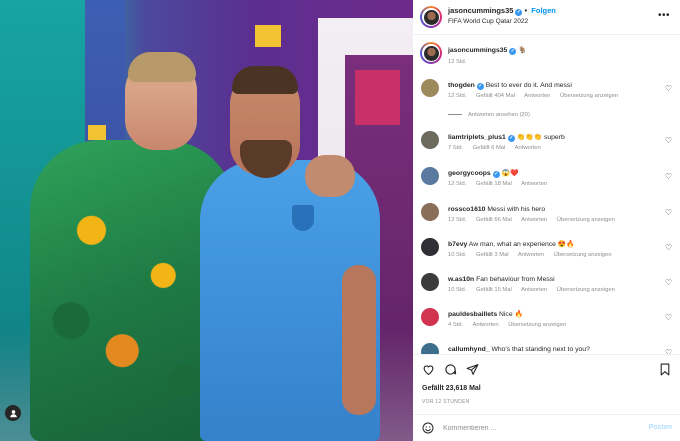  I want to click on caption-time: 12 Std., so click(457, 62).